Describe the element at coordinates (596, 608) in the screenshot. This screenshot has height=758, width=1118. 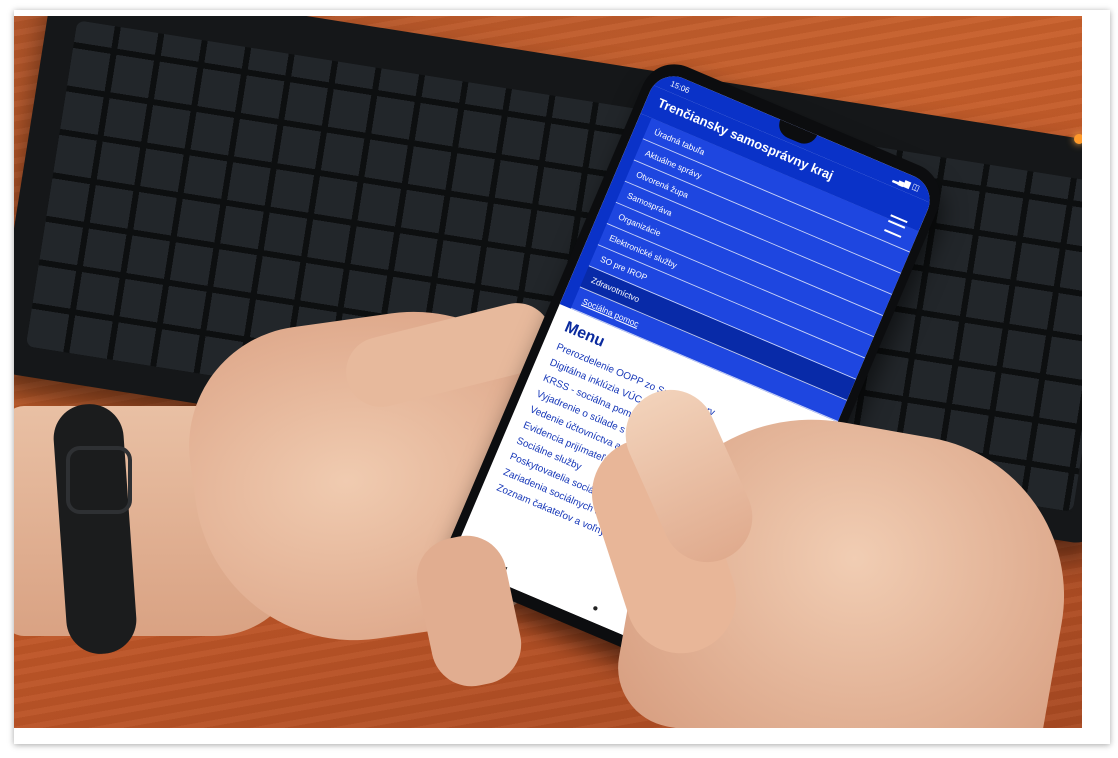
I see `home-icon: ●` at that location.